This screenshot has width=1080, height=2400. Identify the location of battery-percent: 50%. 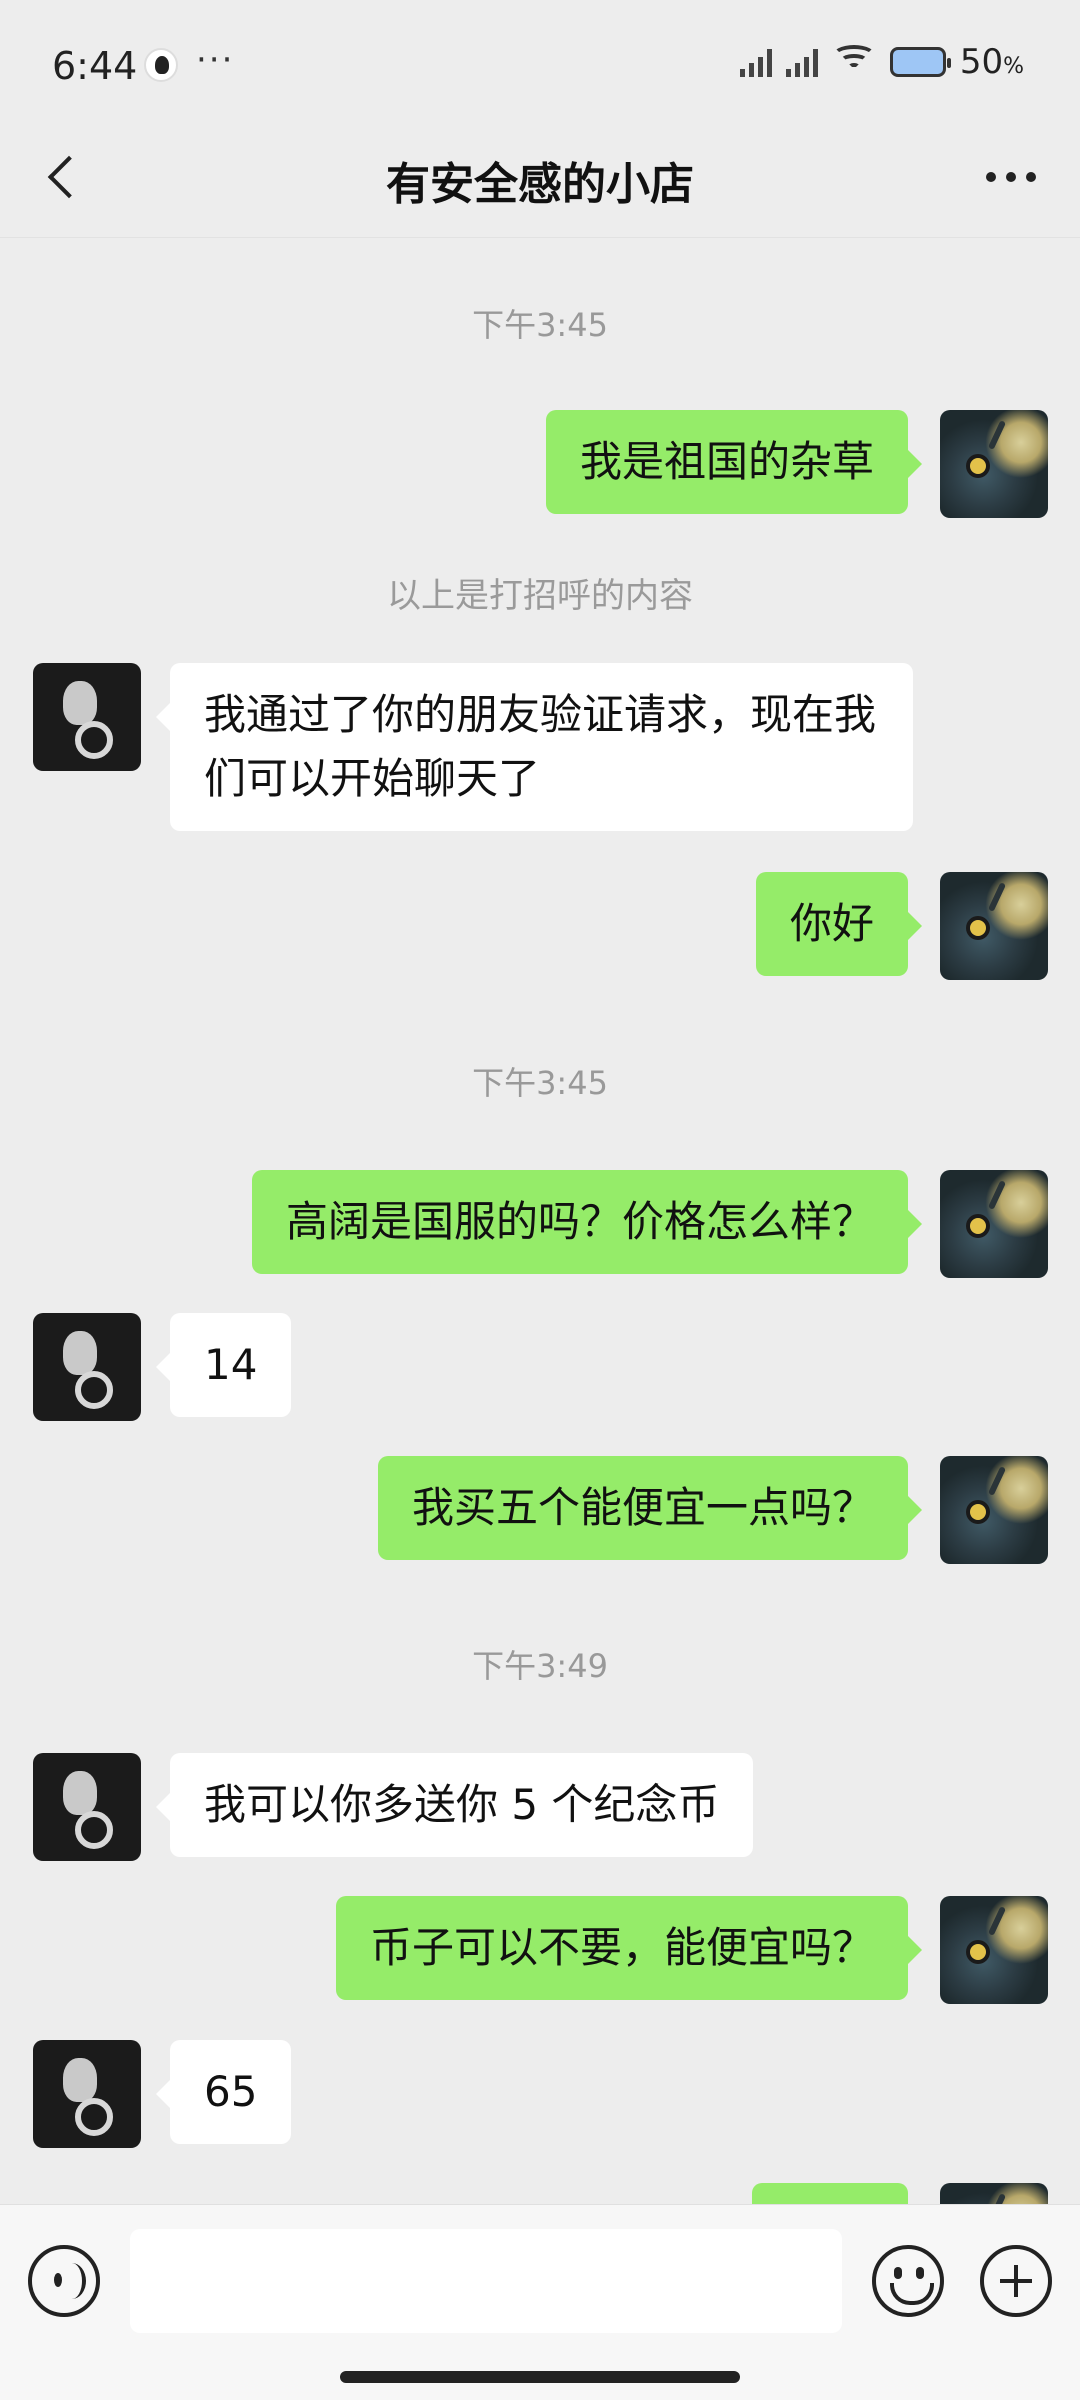
(991, 62).